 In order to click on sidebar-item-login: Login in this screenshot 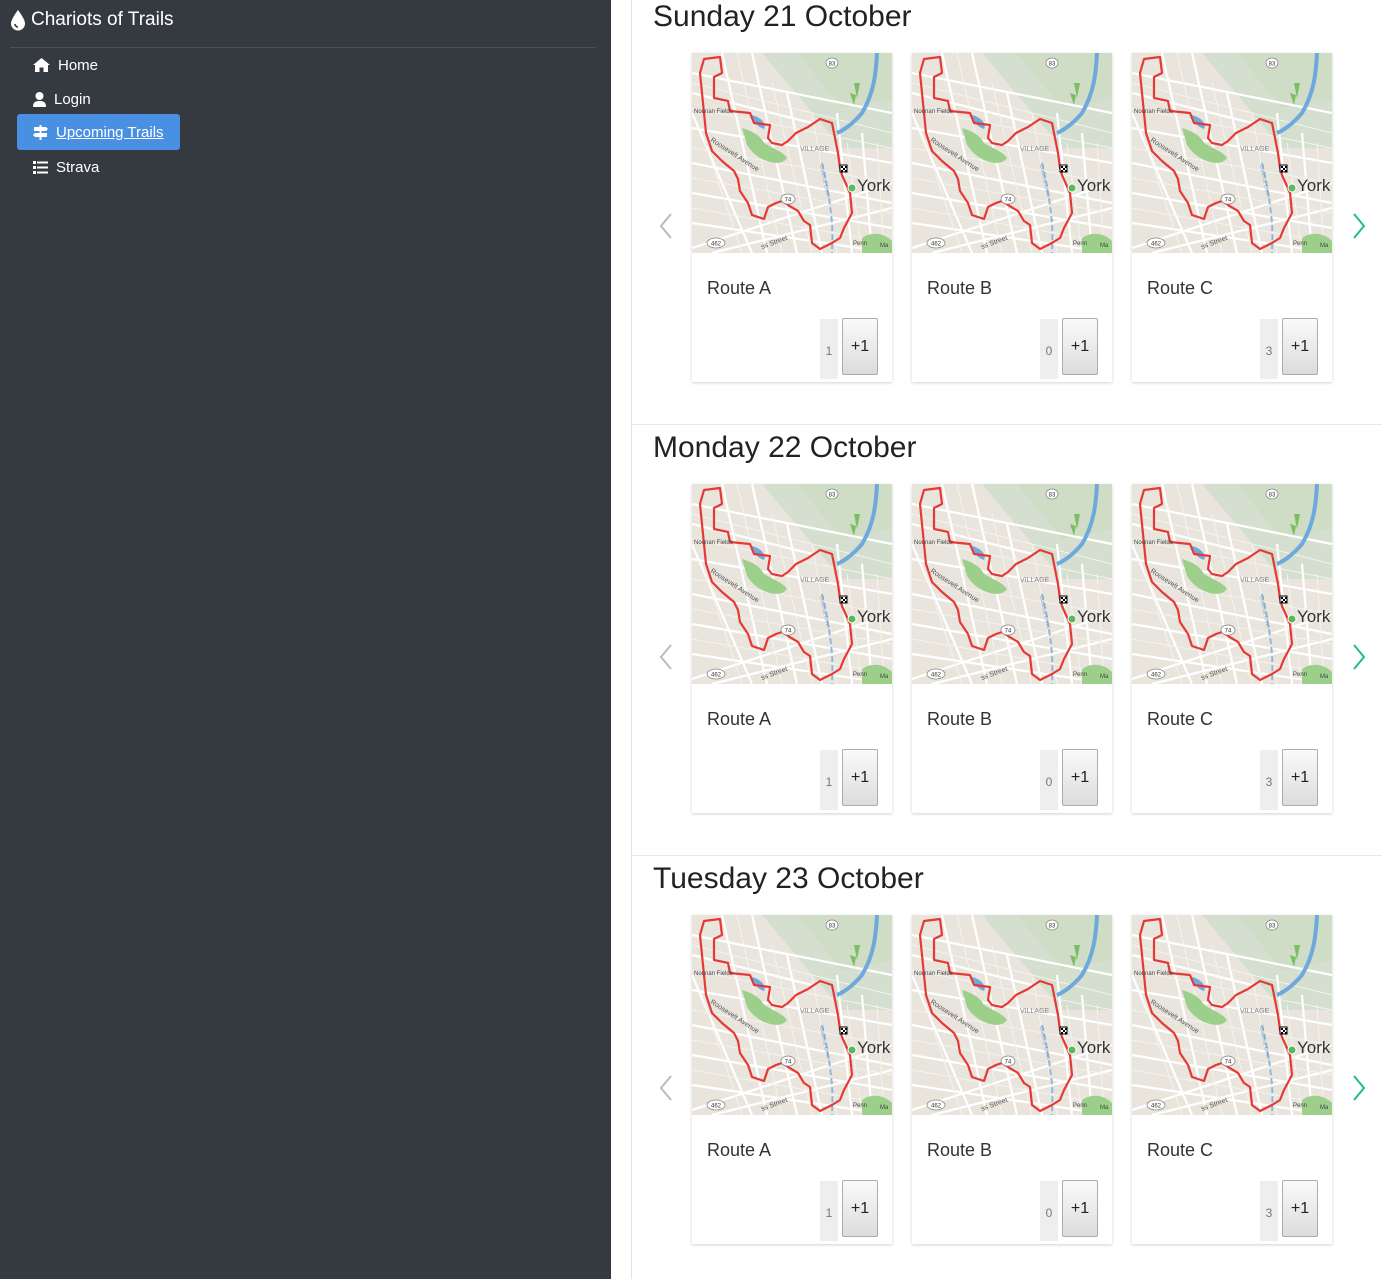, I will do `click(54, 99)`.